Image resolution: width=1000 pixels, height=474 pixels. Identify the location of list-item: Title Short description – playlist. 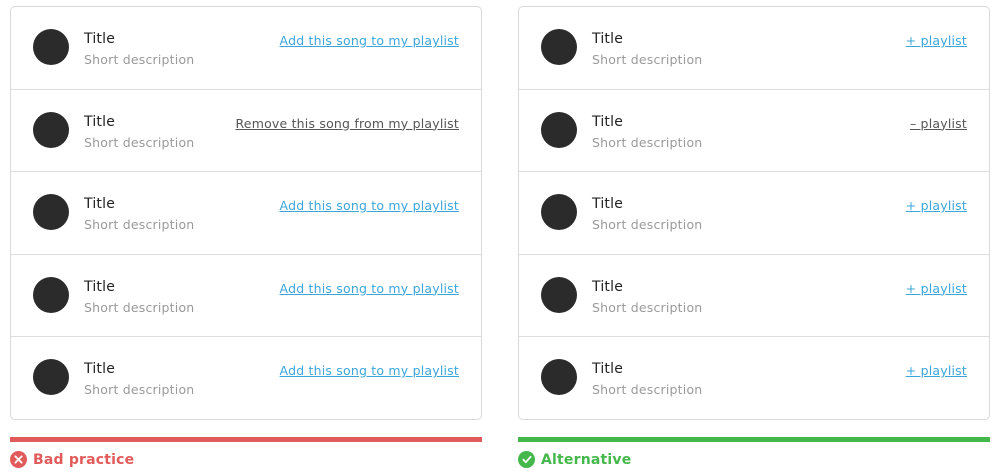
(754, 131).